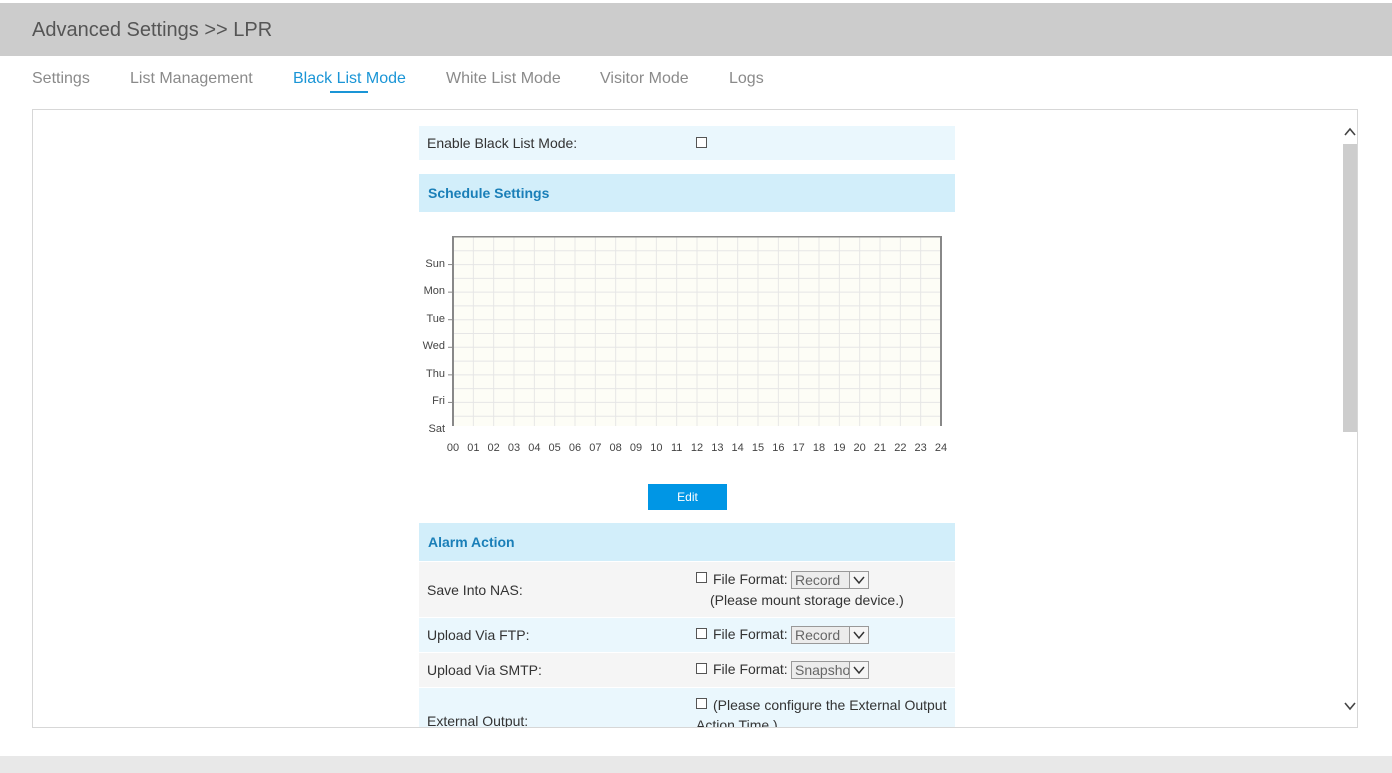 The width and height of the screenshot is (1392, 773). What do you see at coordinates (839, 448) in the screenshot?
I see `hour-label-19: 19` at bounding box center [839, 448].